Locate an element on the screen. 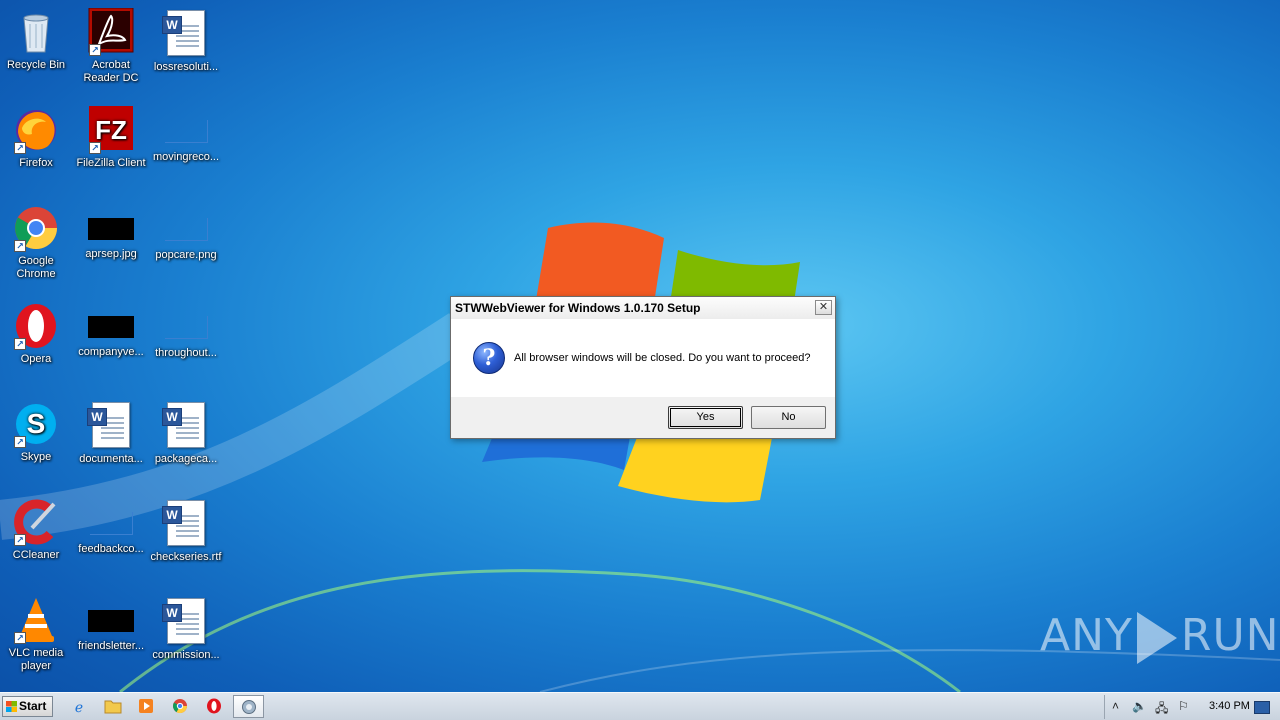 This screenshot has height=720, width=1280. desktop-icon-opera: ↗ Opera is located at coordinates (36, 334).